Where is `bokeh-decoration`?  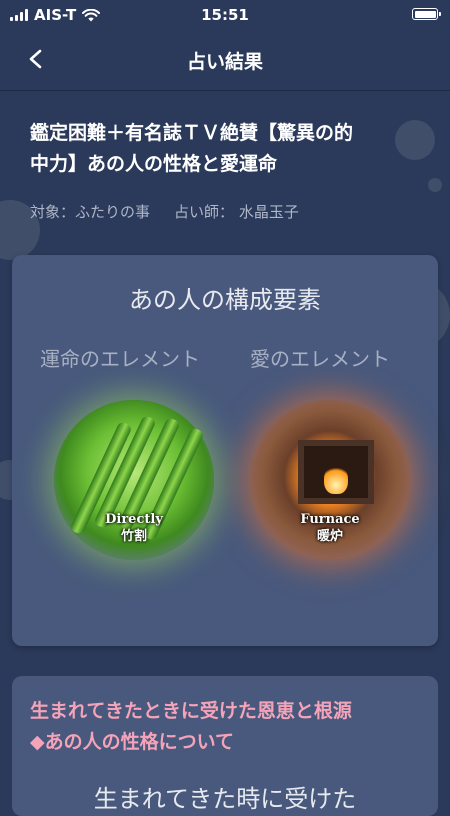 bokeh-decoration is located at coordinates (435, 185).